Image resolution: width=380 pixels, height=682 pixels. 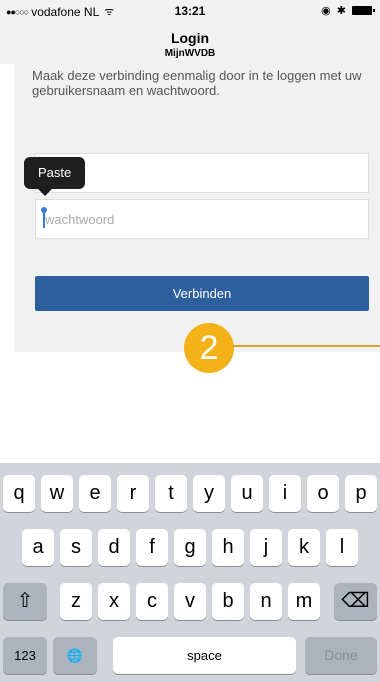 I want to click on step-badge: 2, so click(x=209, y=348).